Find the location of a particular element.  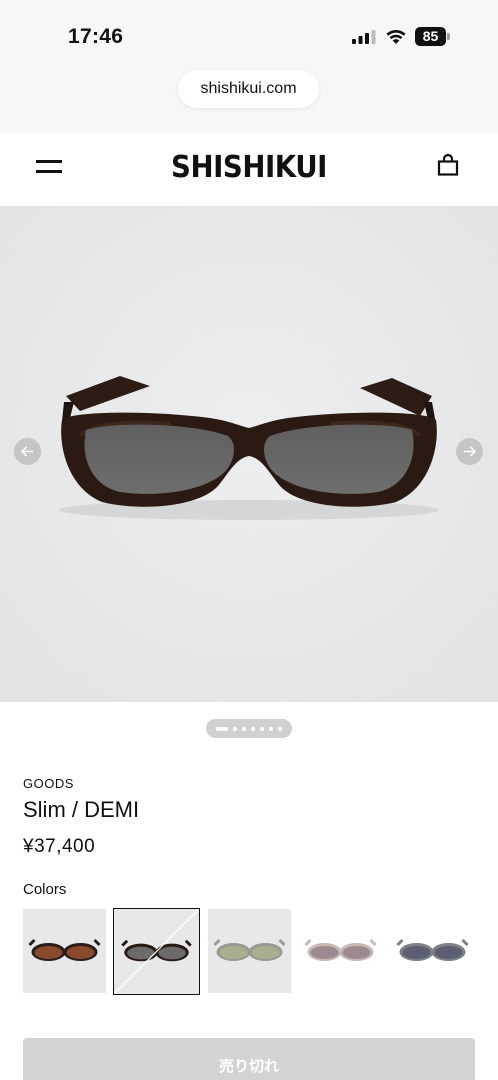

color-swatch-demi-gray-lens is located at coordinates (156, 951).